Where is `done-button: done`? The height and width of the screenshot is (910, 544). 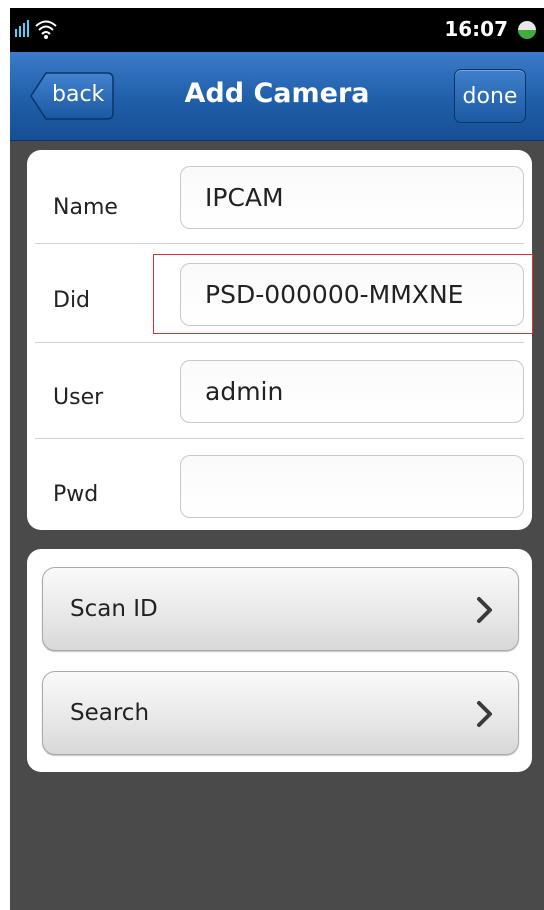 done-button: done is located at coordinates (490, 96).